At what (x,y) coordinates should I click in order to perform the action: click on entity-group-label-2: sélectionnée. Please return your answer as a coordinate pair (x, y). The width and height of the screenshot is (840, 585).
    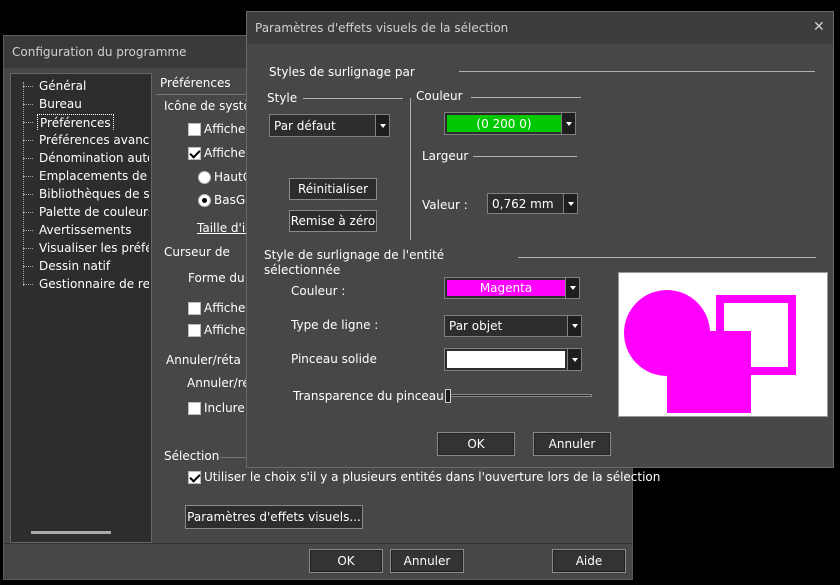
    Looking at the image, I should click on (302, 270).